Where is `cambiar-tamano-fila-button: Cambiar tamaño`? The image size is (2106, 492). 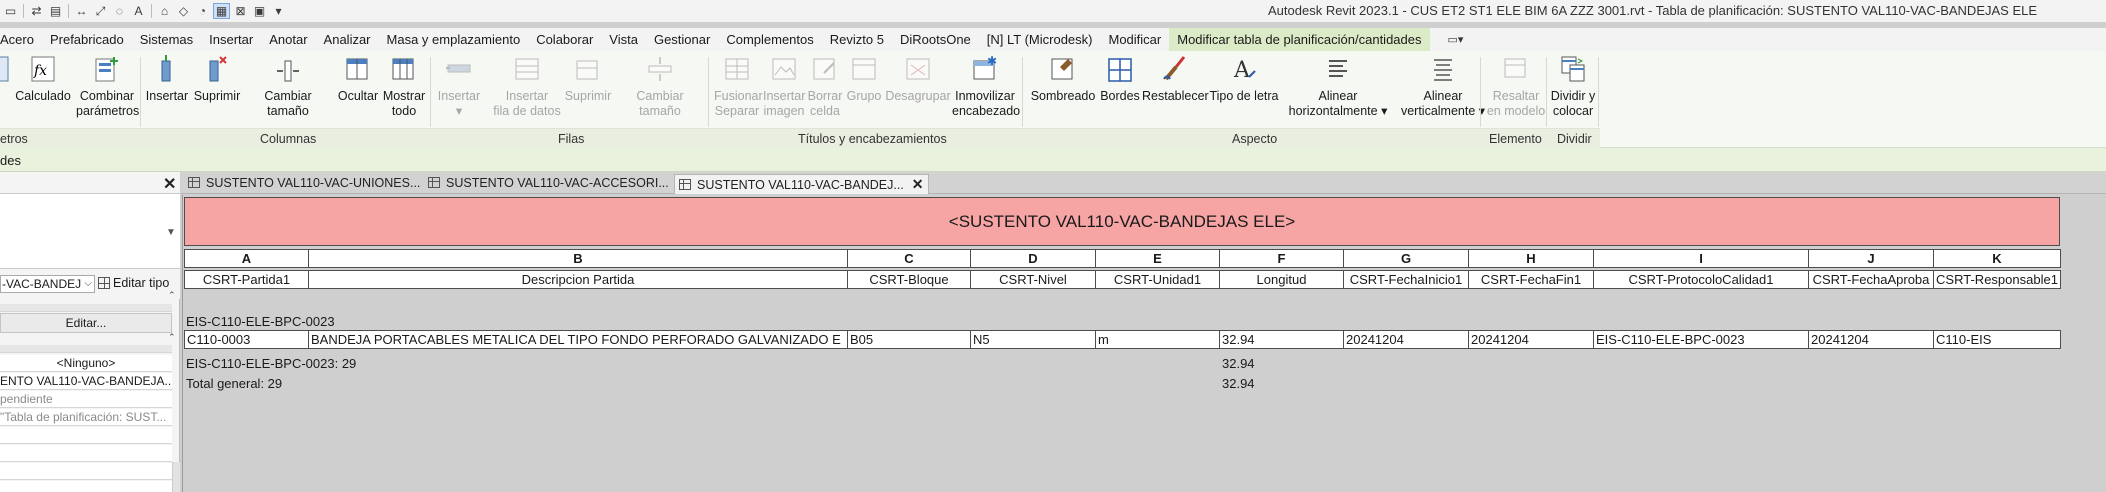
cambiar-tamano-fila-button: Cambiar tamaño is located at coordinates (660, 86).